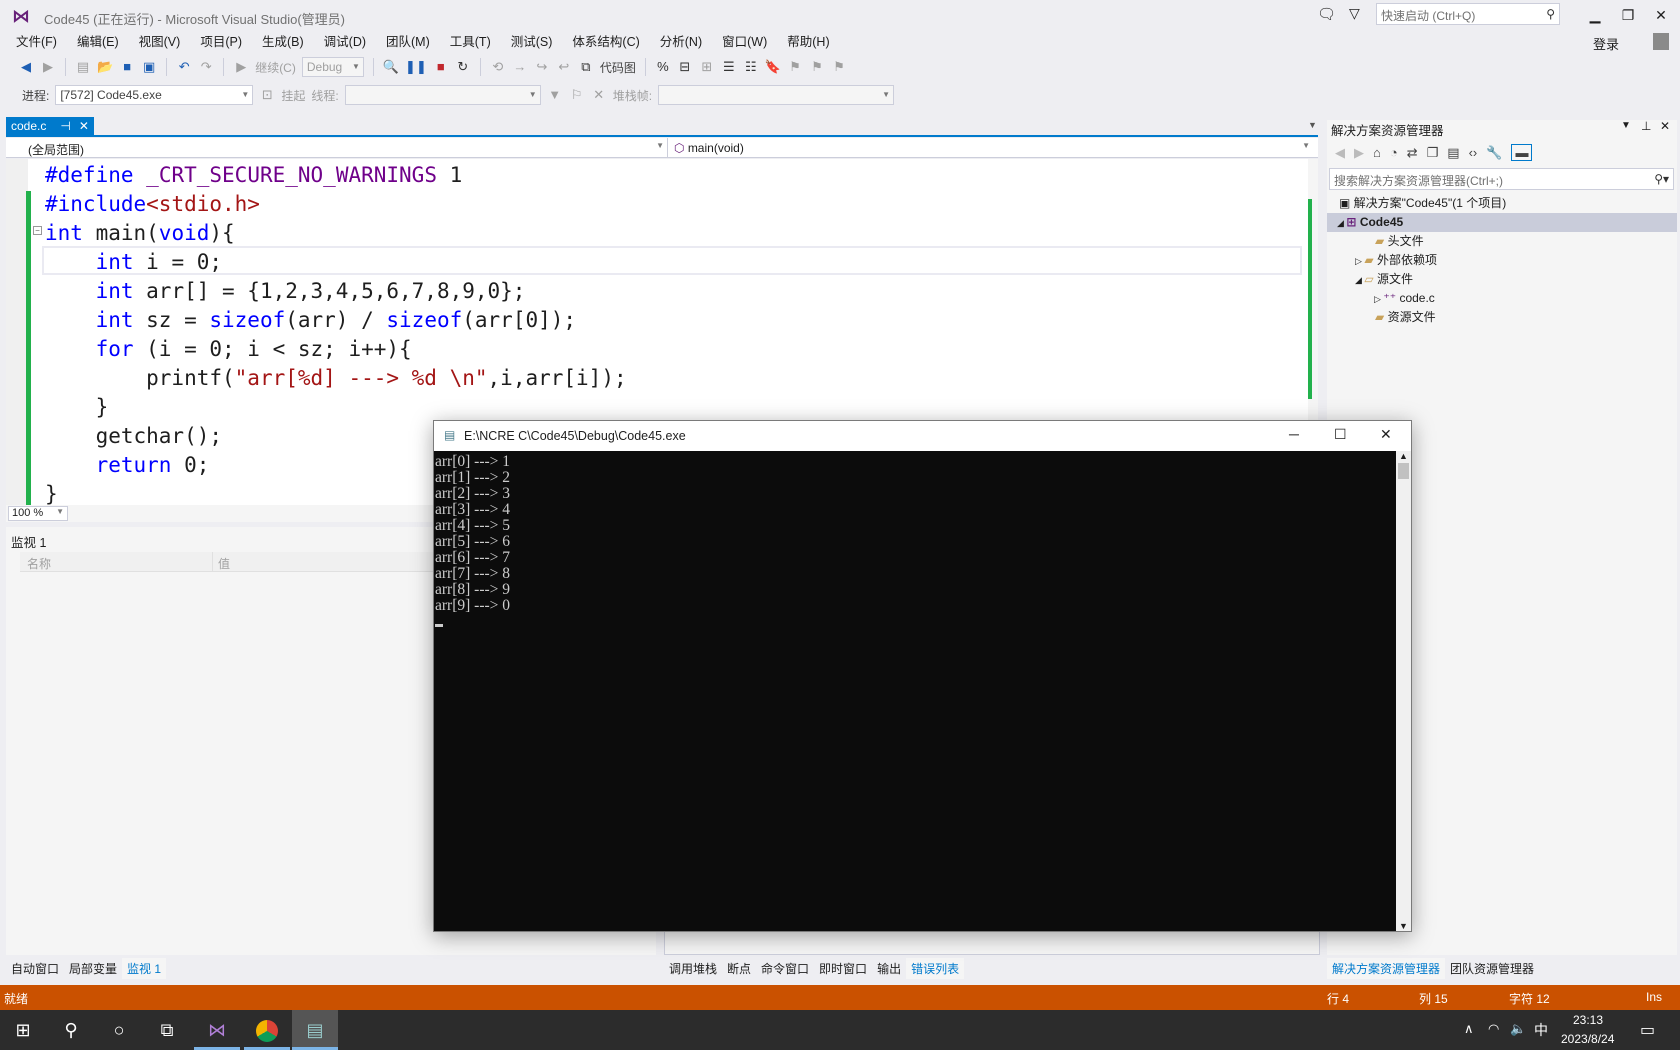 This screenshot has height=1050, width=1680. Describe the element at coordinates (119, 1030) in the screenshot. I see `cortana-icon: ○` at that location.